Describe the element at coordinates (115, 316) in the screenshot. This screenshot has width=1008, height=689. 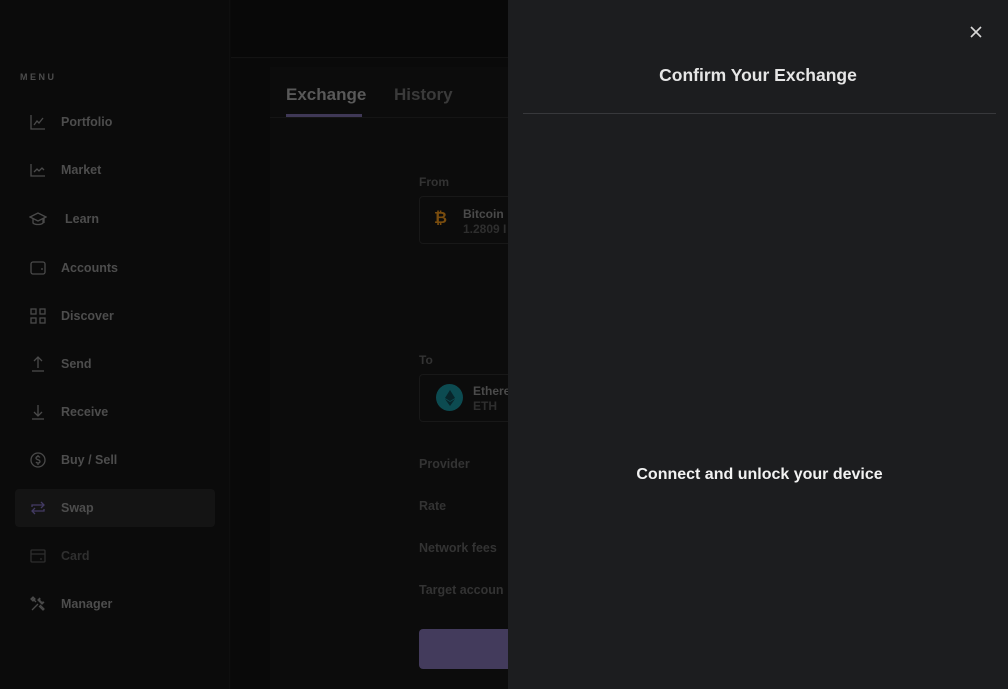
I see `sidebar-item-discover: Discover` at that location.